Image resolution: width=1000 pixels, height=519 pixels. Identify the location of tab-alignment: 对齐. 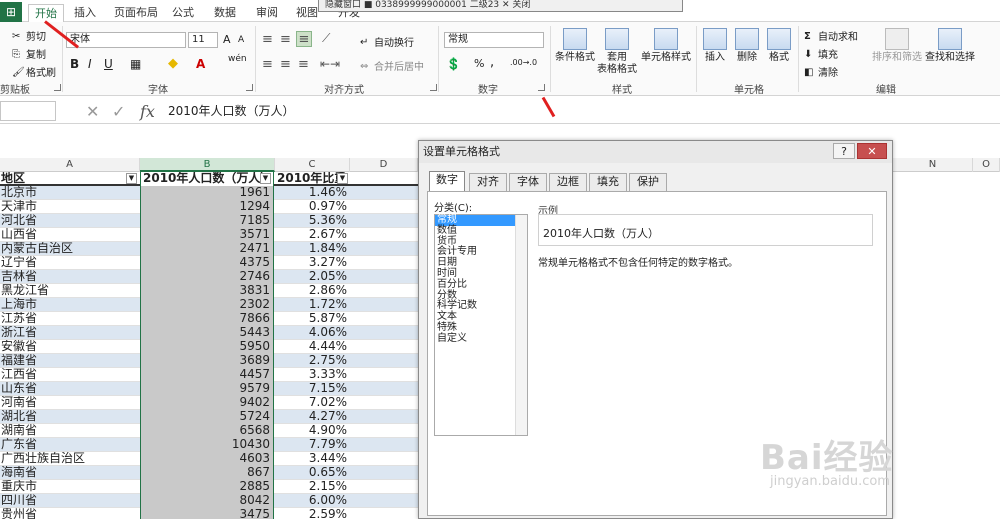
(488, 182).